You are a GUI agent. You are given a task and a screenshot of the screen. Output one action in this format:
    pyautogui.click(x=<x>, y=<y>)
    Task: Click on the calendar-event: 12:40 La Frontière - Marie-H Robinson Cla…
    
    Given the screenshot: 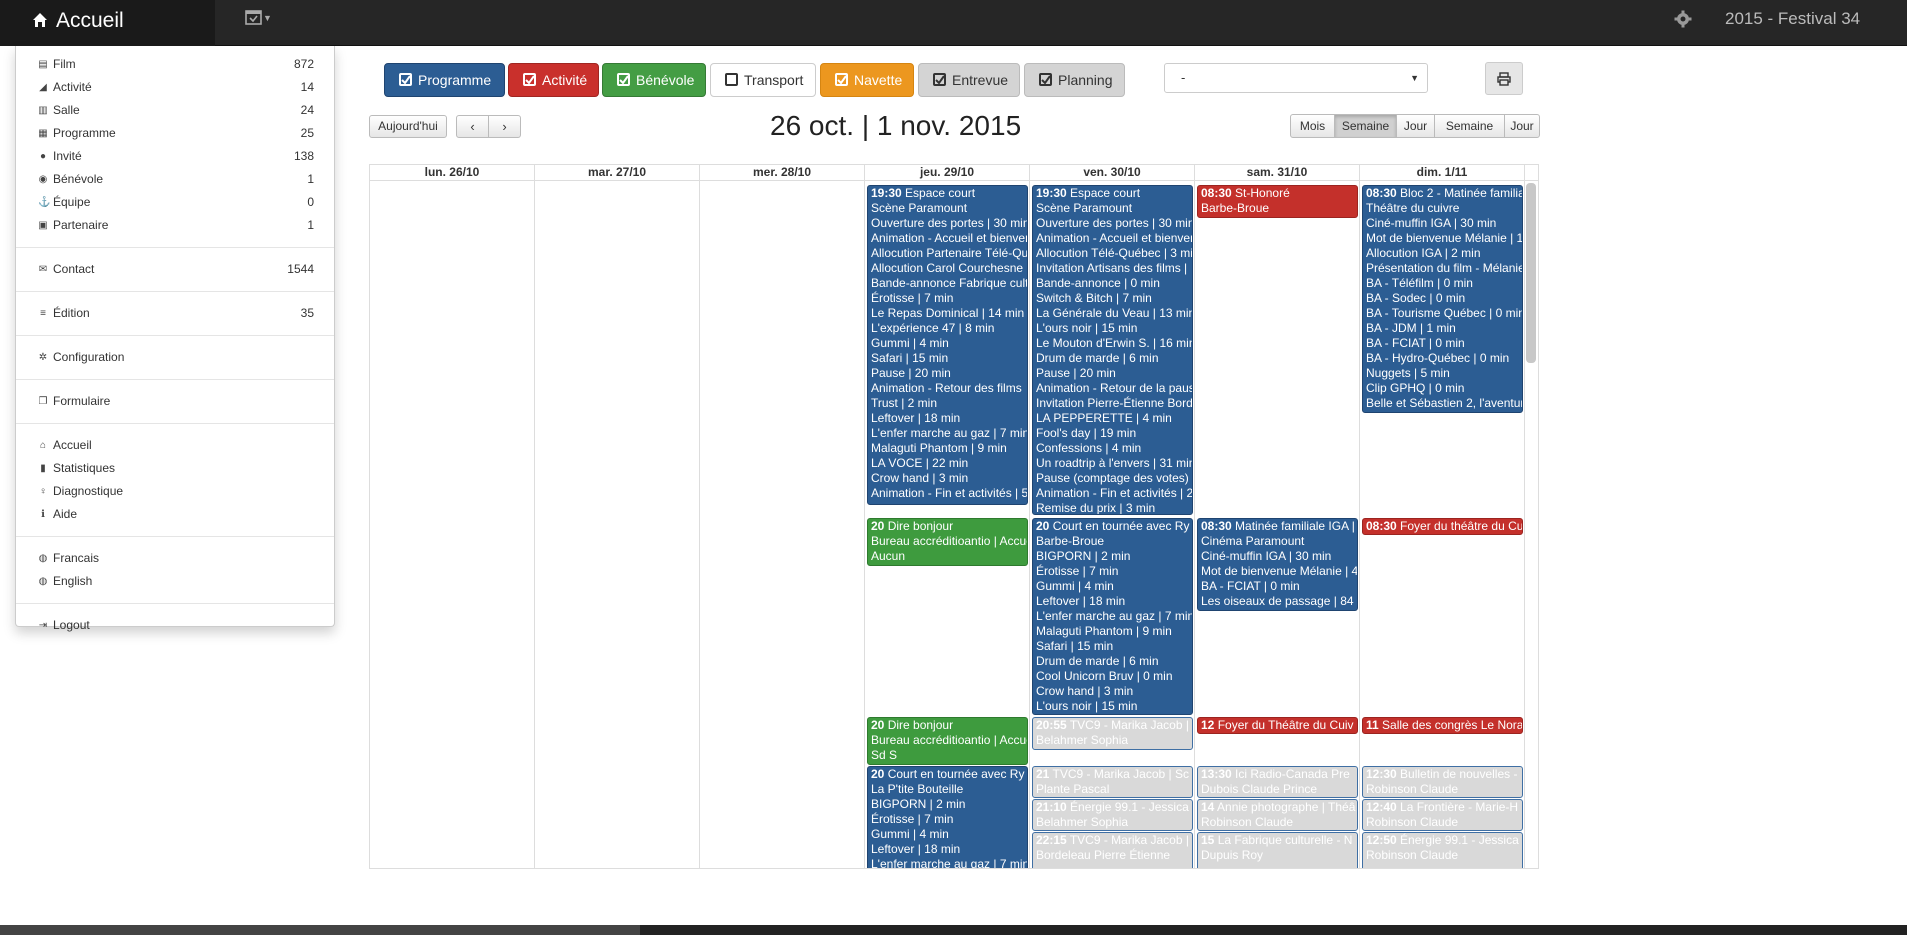 What is the action you would take?
    pyautogui.click(x=1442, y=815)
    